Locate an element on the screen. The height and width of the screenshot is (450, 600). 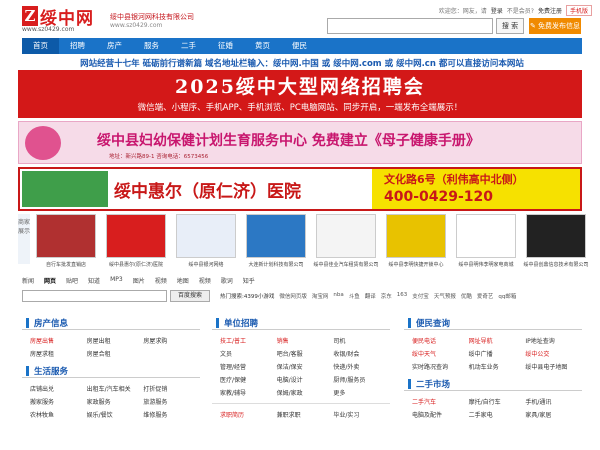
hot-search-link: 淘宝网 is located at coordinates (320, 296).